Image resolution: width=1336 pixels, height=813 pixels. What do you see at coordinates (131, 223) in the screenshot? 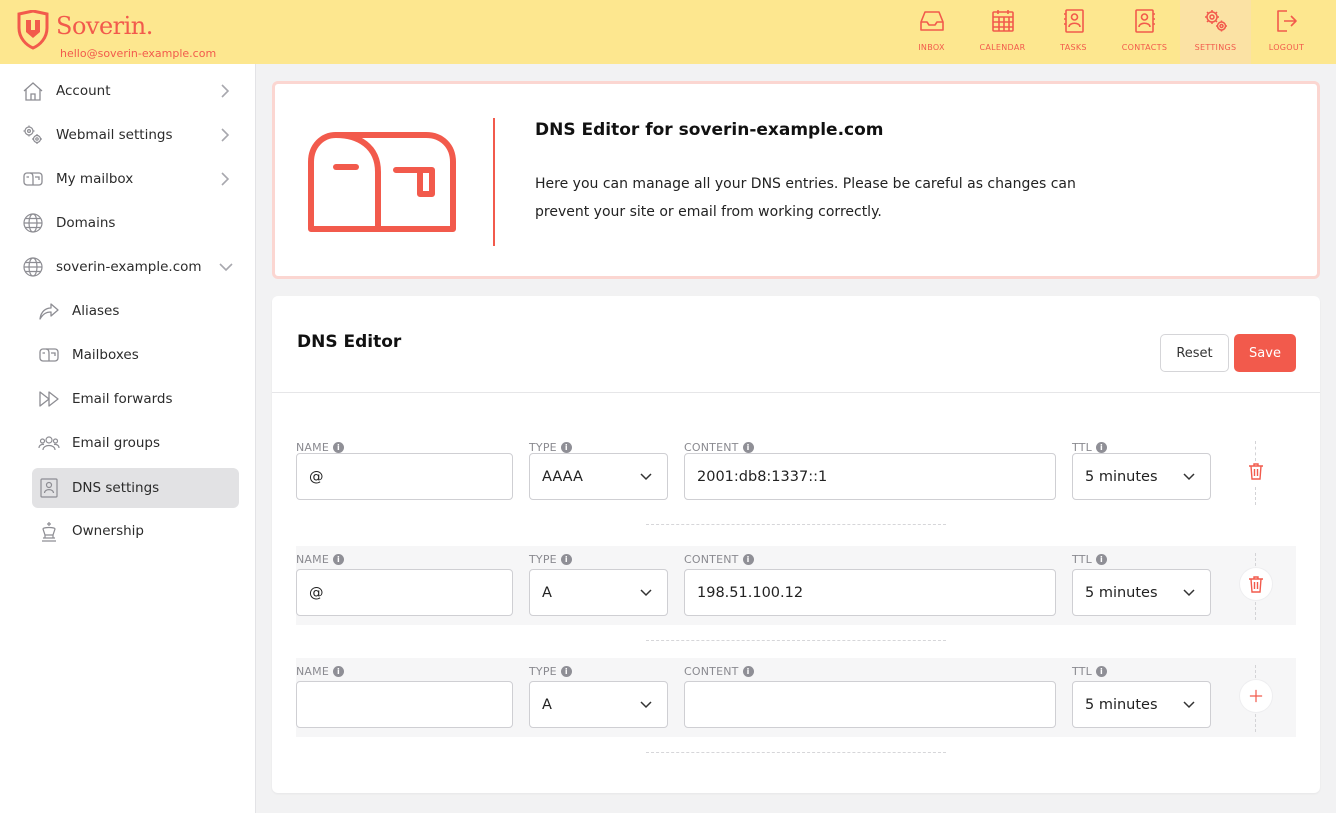
I see `sidebar-item-domains: Domains` at bounding box center [131, 223].